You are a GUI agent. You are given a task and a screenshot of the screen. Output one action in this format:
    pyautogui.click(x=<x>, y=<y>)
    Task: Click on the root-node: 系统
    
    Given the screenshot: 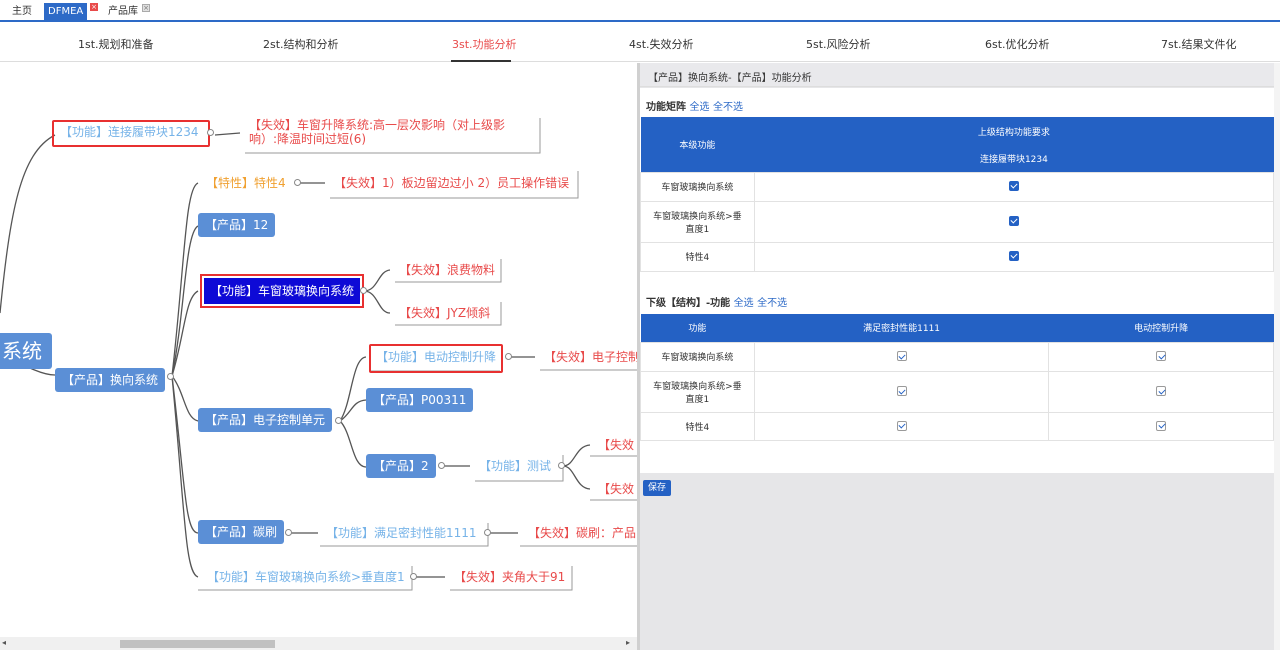 What is the action you would take?
    pyautogui.click(x=26, y=351)
    